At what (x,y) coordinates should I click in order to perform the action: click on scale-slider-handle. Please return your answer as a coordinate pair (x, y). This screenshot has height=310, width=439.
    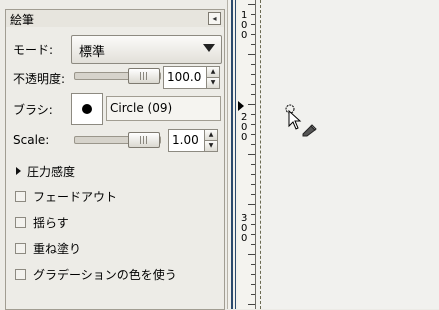
    Looking at the image, I should click on (144, 140).